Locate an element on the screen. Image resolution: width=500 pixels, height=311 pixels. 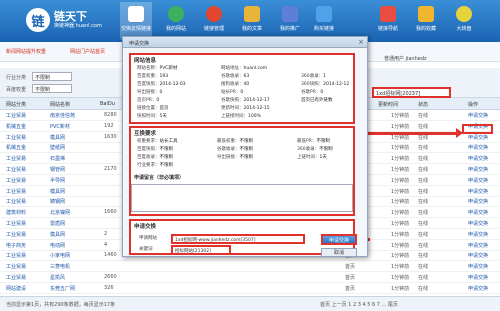
site-info-value: huanl.com is located at coordinates (255, 68).